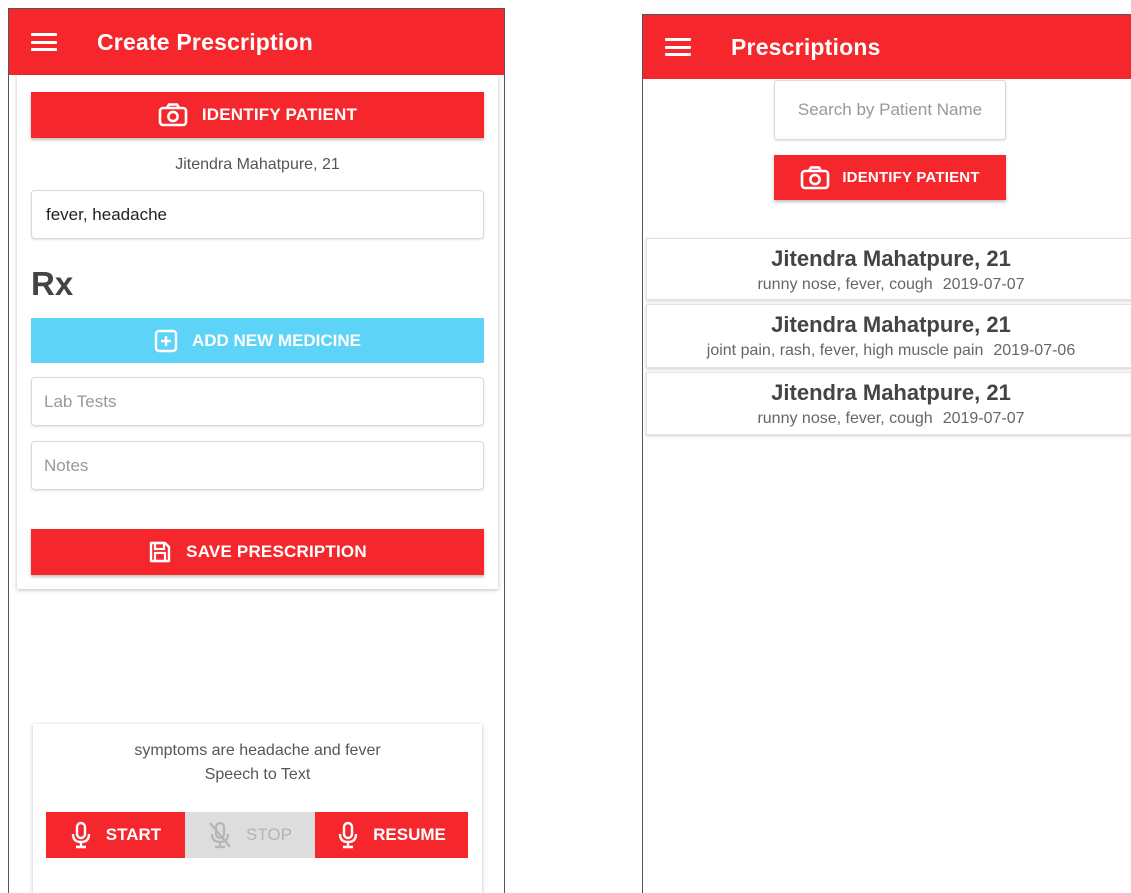  I want to click on start-label: START, so click(133, 834).